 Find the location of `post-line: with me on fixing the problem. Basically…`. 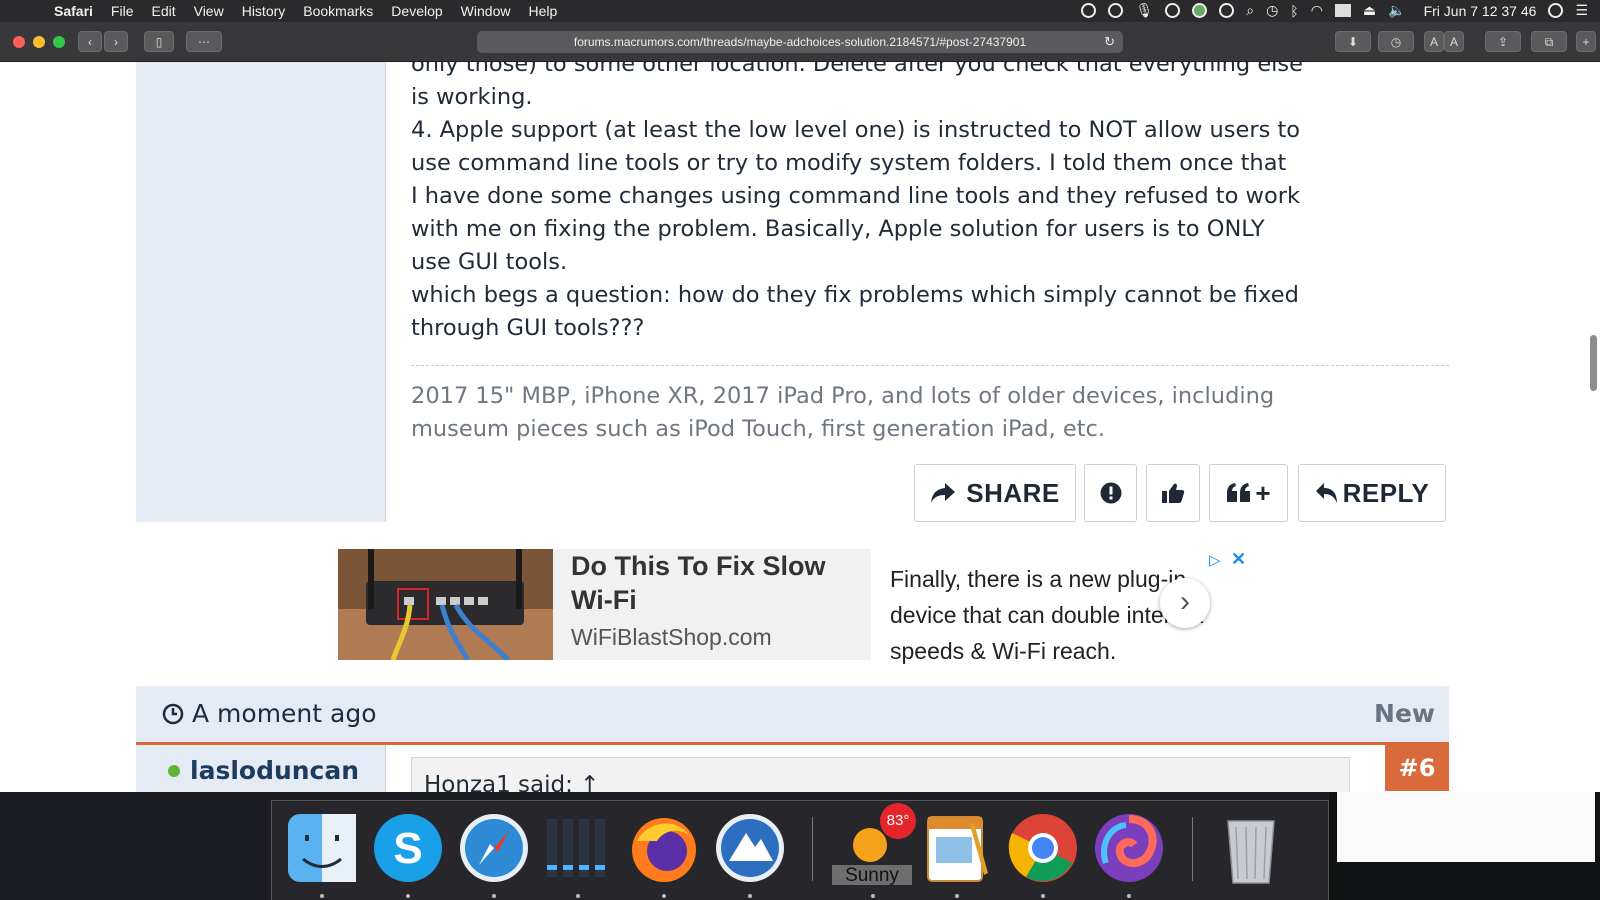

post-line: with me on fixing the problem. Basically… is located at coordinates (838, 229).